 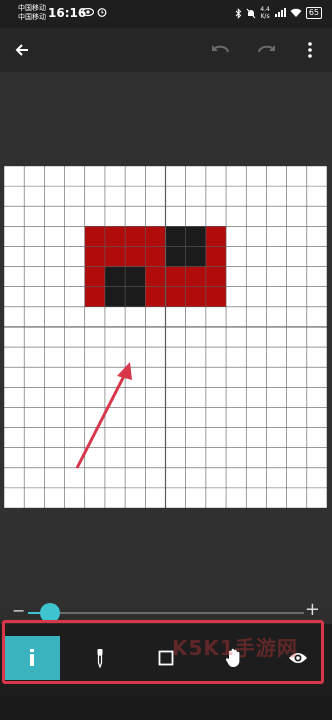 I want to click on system-nav-bar, so click(x=166, y=708).